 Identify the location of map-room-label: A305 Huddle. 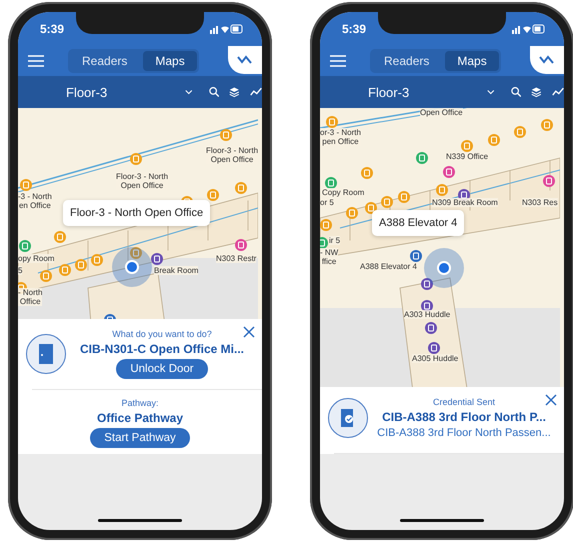
(435, 358).